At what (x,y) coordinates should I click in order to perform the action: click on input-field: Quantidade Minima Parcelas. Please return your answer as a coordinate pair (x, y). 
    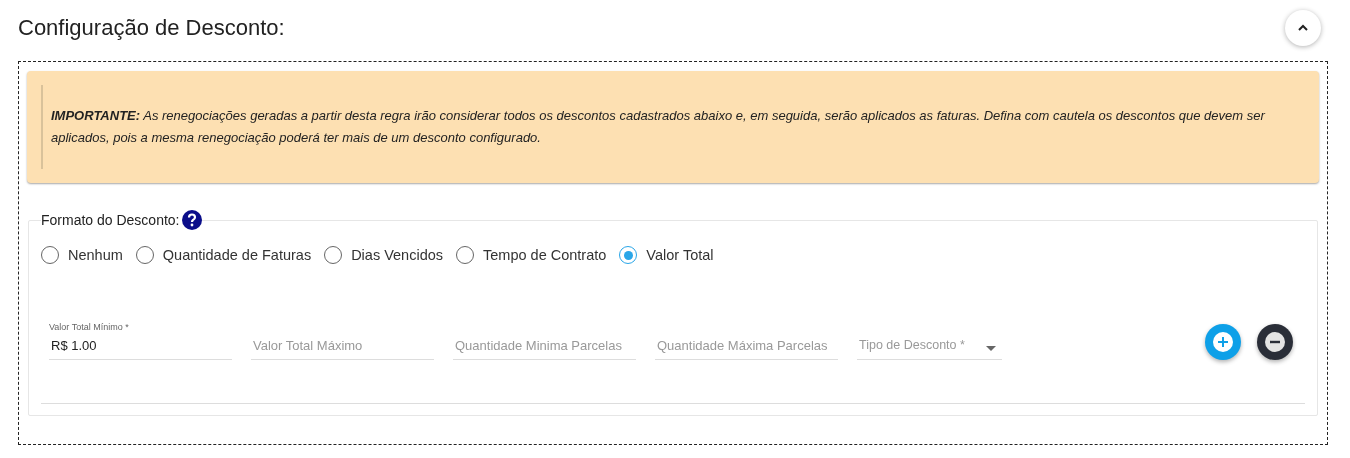
    Looking at the image, I should click on (544, 349).